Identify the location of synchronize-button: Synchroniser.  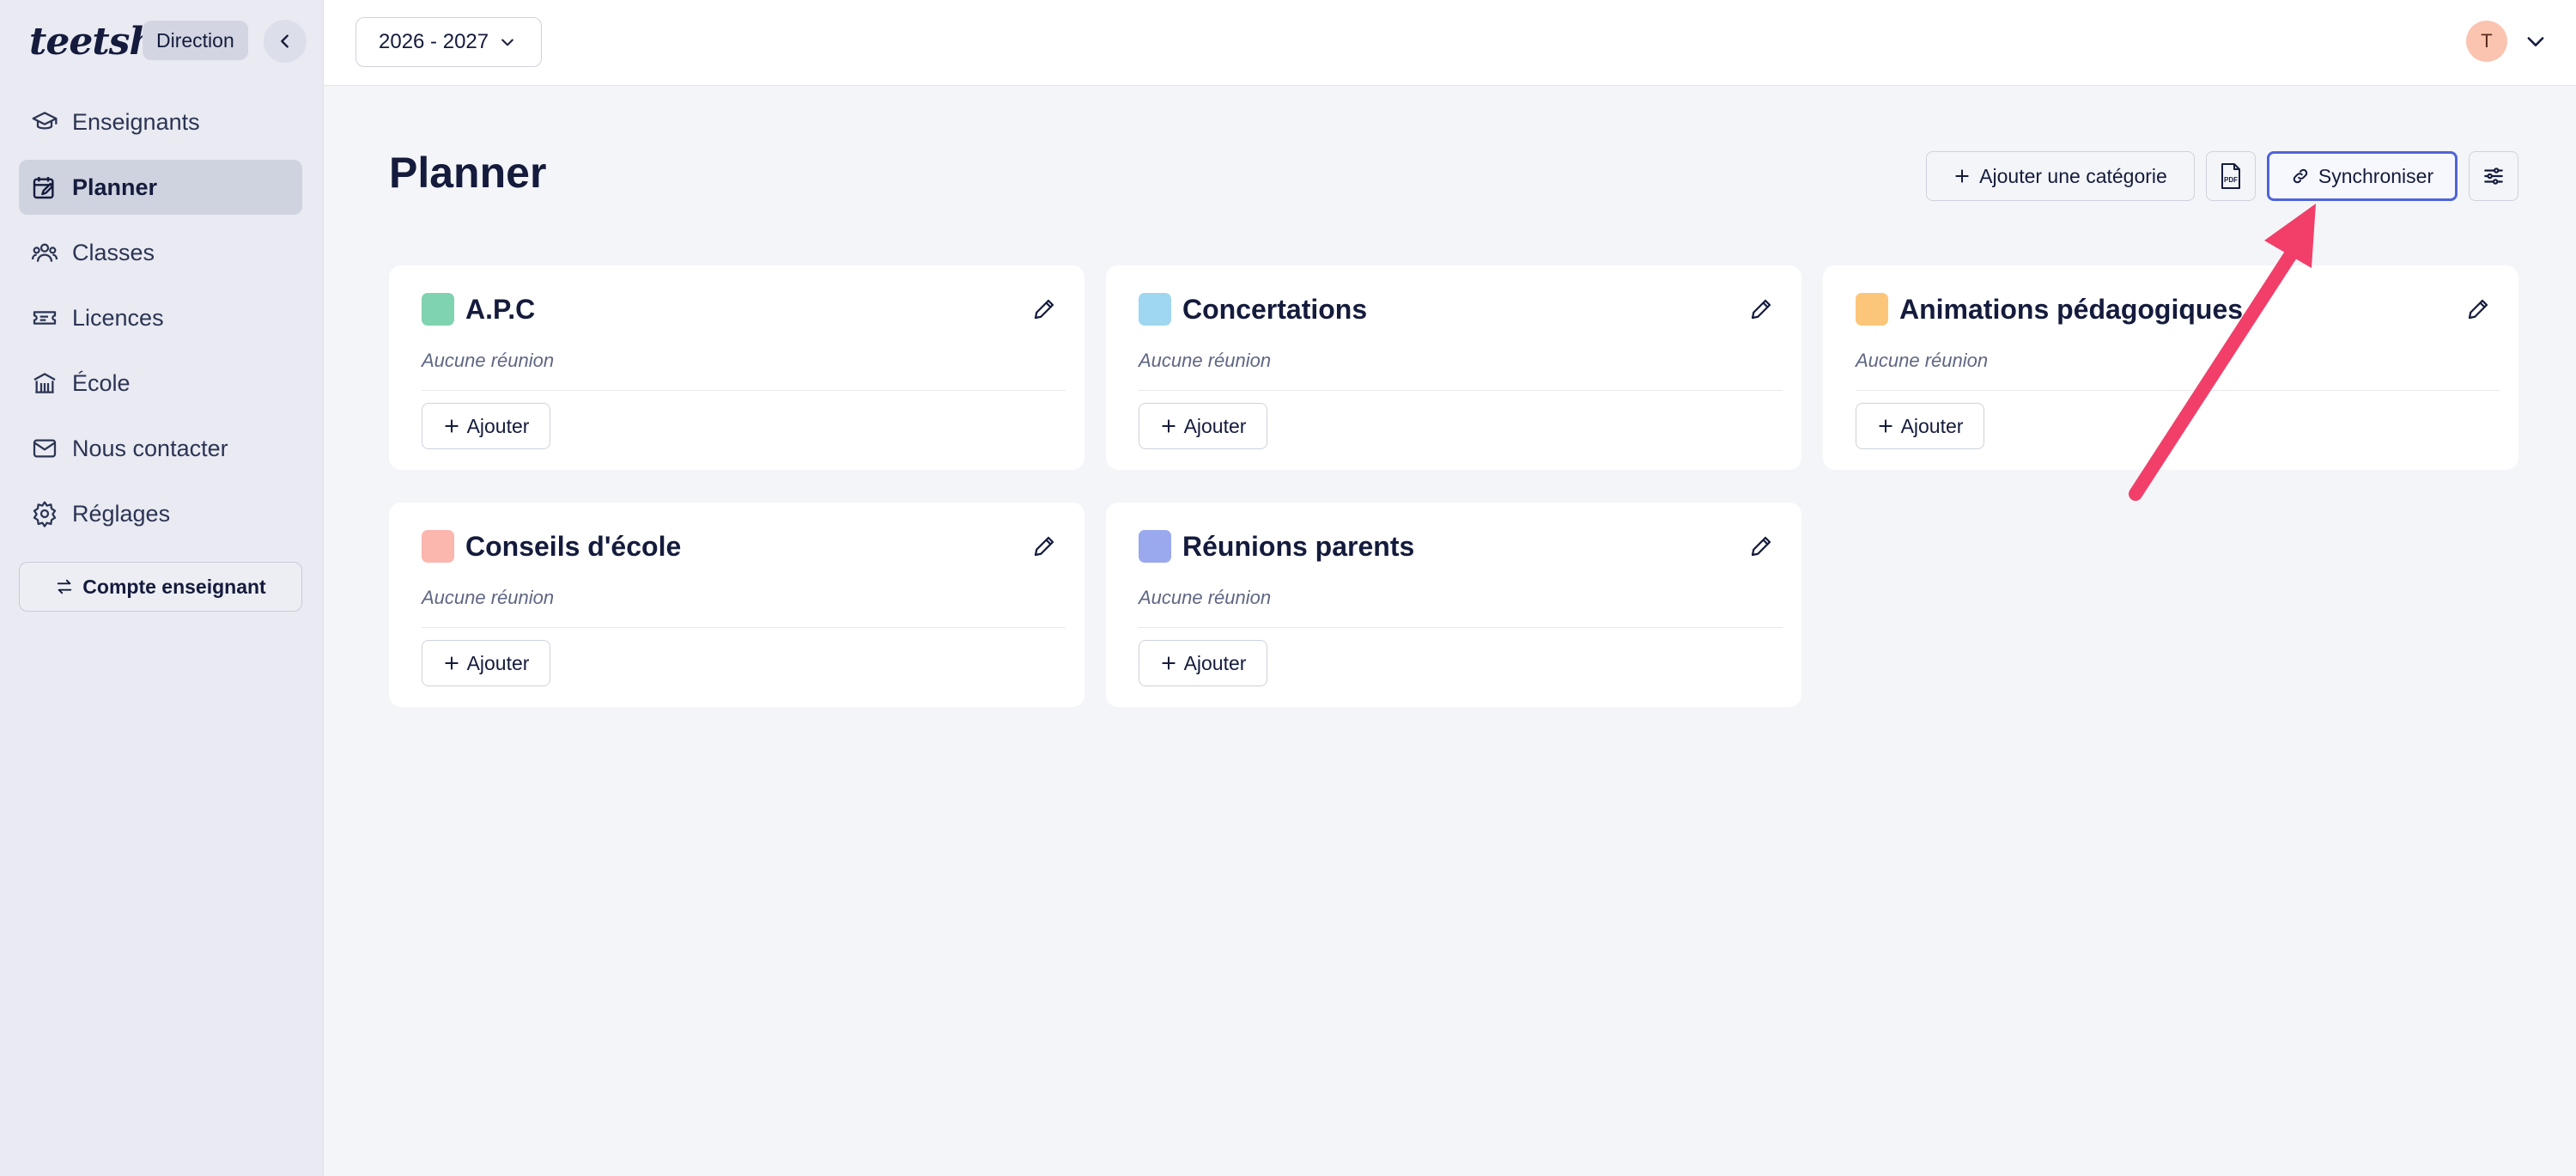
(2362, 176).